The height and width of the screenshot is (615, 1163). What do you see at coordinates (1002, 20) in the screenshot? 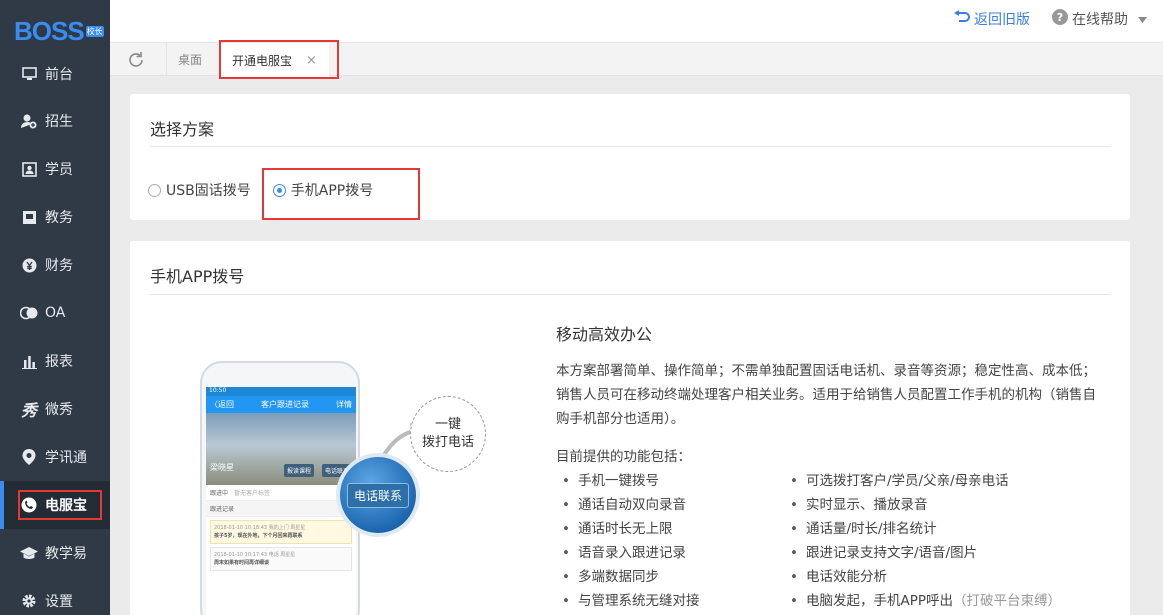
I see `back-old-label: 返回旧版` at bounding box center [1002, 20].